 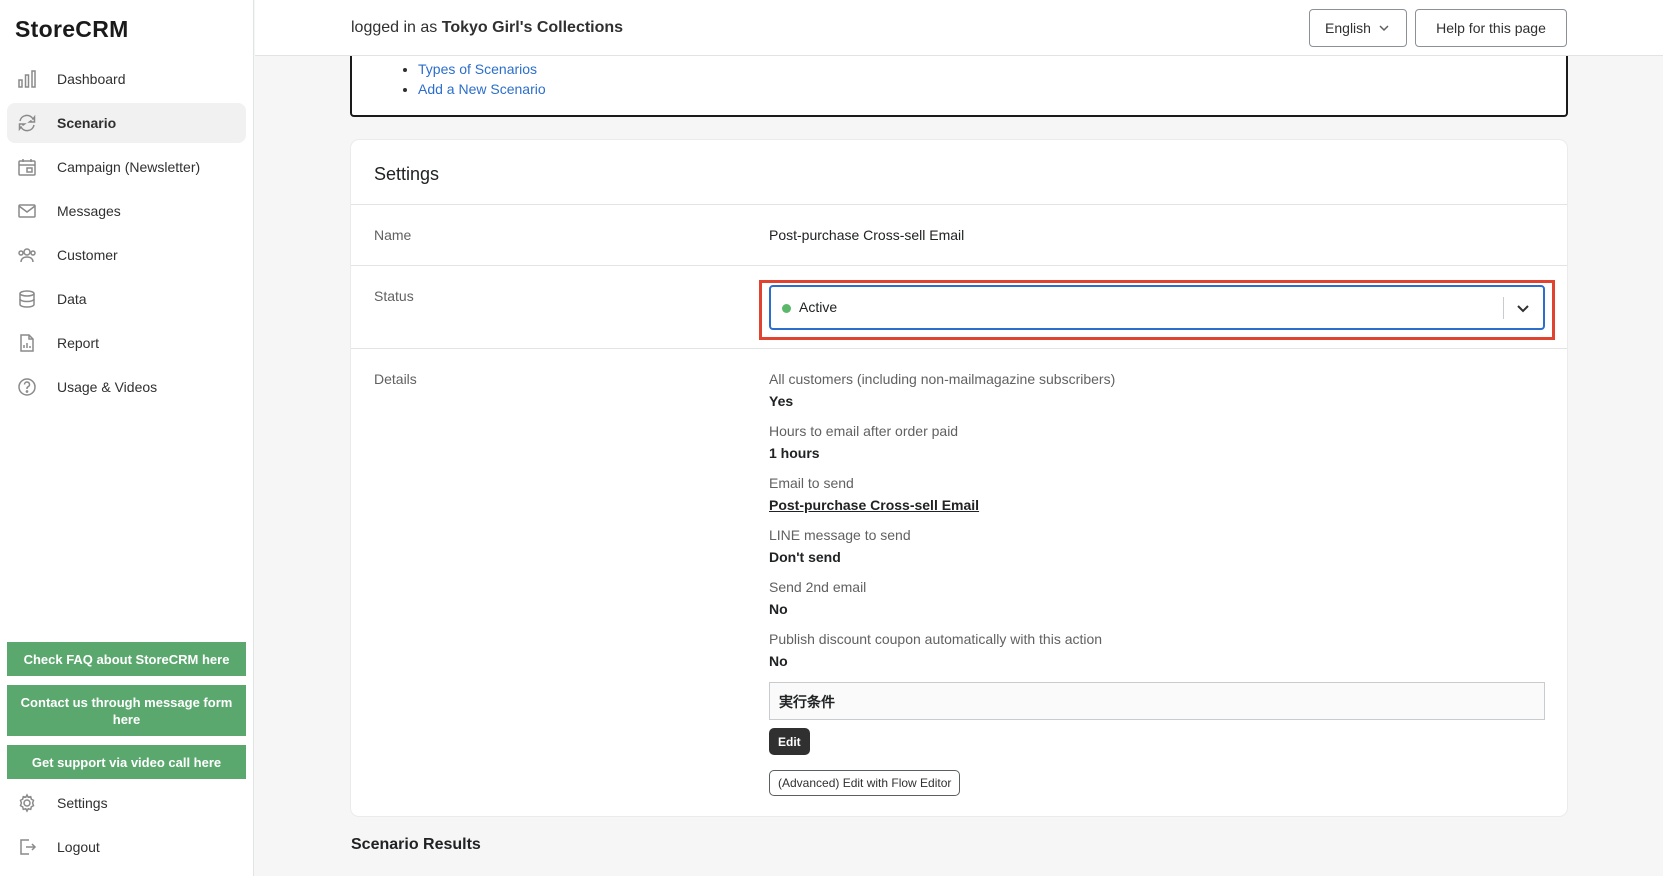 I want to click on video-support-button: Get support via video call here, so click(x=126, y=762).